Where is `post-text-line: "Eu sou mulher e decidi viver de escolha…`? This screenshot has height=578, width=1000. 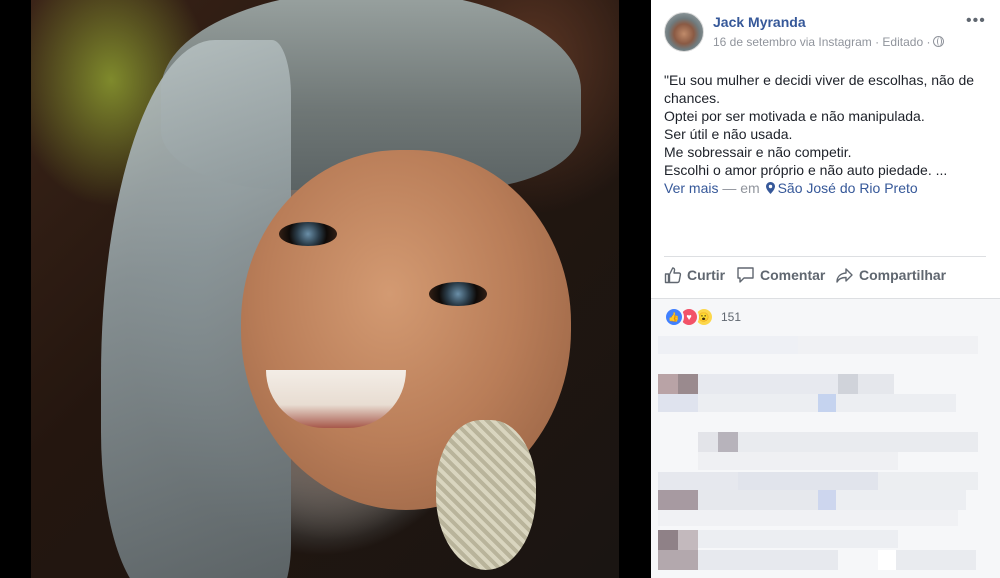
post-text-line: "Eu sou mulher e decidi viver de escolha… is located at coordinates (819, 80).